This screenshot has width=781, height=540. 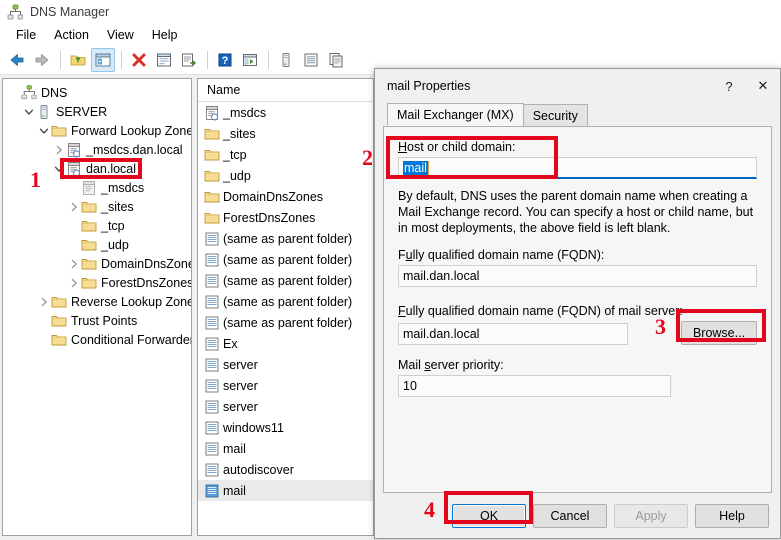 I want to click on delete-icon, so click(x=139, y=60).